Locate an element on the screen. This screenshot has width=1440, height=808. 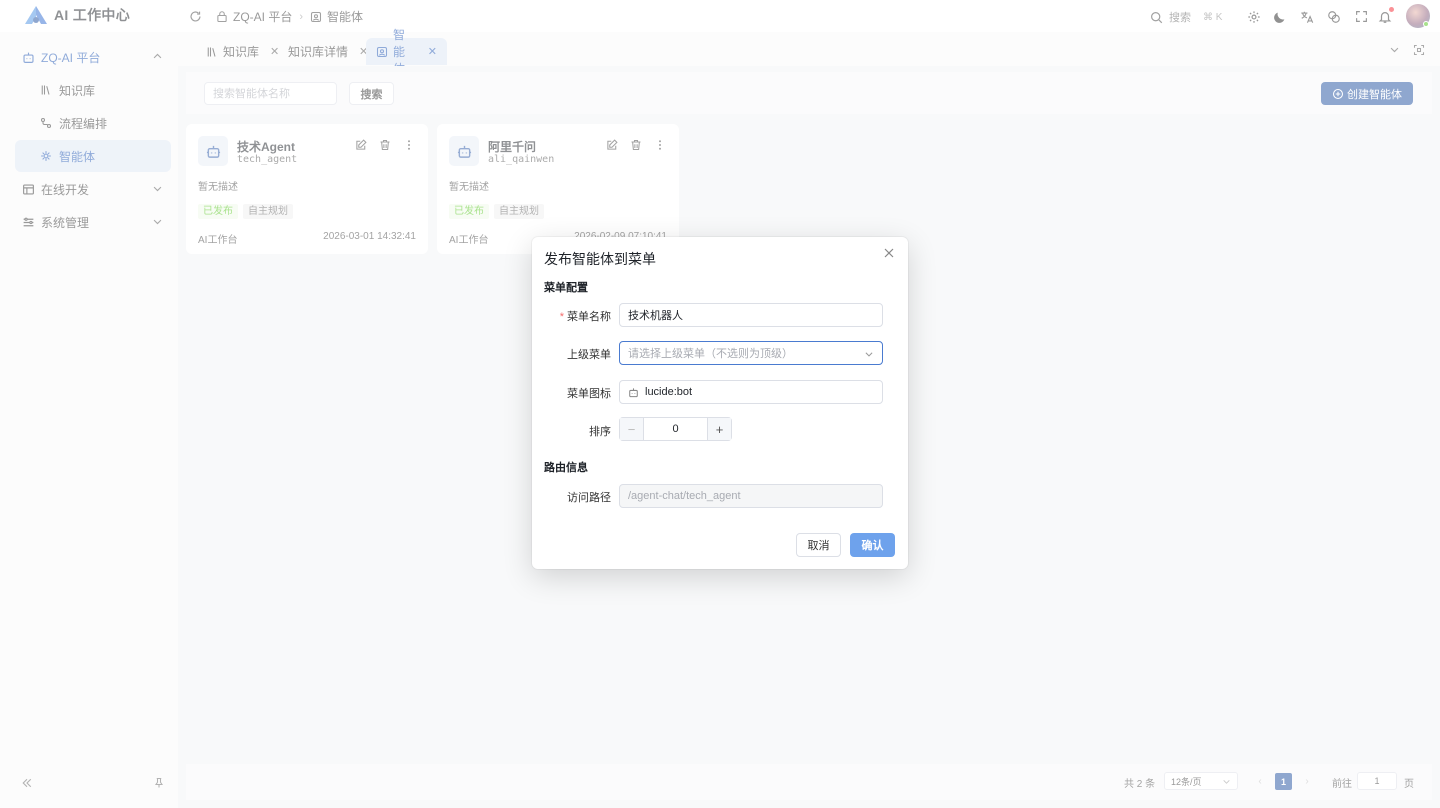
menu-icon-input: lucide:bot is located at coordinates (751, 392).